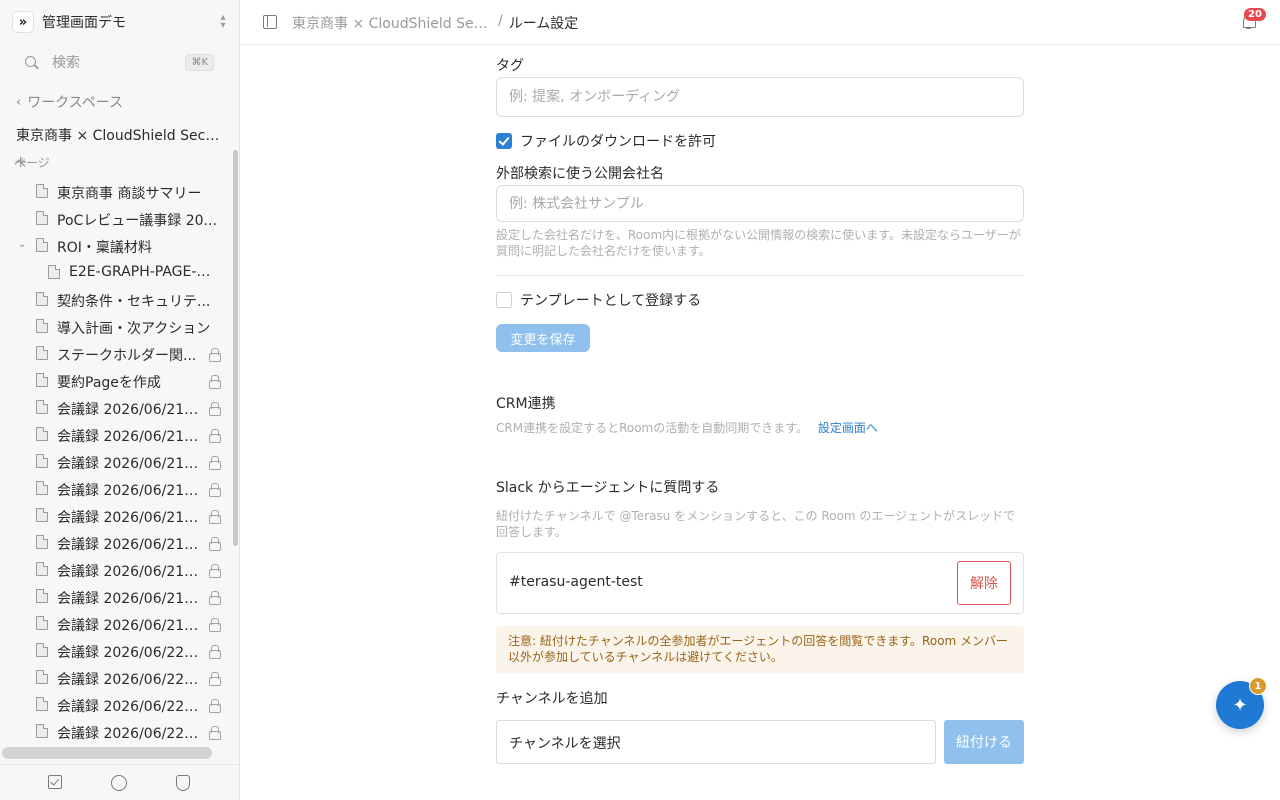 This screenshot has height=800, width=1280. What do you see at coordinates (199, 62) in the screenshot?
I see `search-shortcut: ⌘K` at bounding box center [199, 62].